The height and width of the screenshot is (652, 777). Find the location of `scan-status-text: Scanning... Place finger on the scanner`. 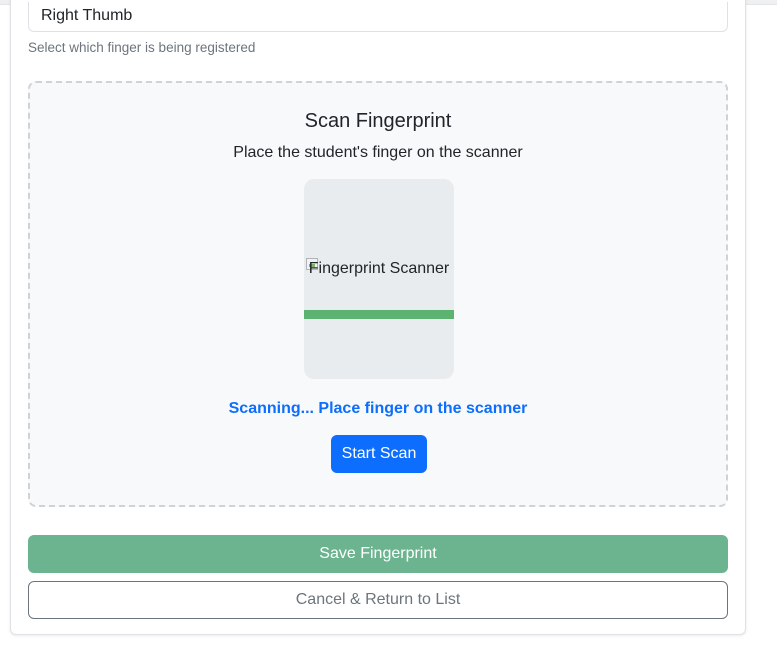

scan-status-text: Scanning... Place finger on the scanner is located at coordinates (378, 408).